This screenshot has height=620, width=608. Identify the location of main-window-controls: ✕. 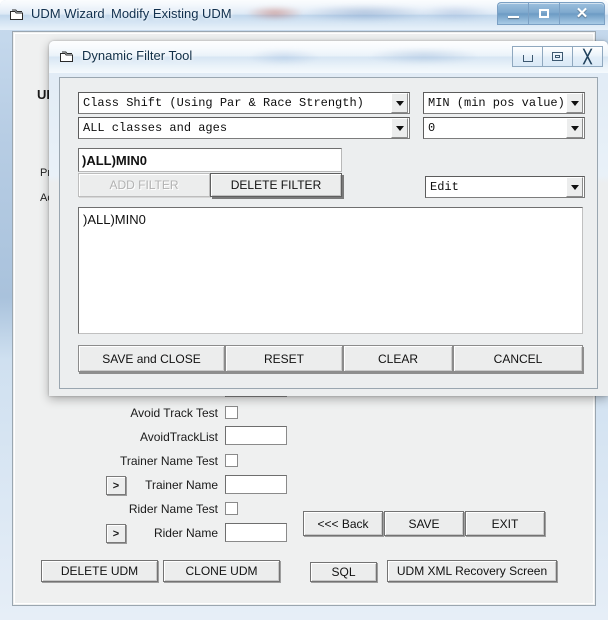
(551, 13).